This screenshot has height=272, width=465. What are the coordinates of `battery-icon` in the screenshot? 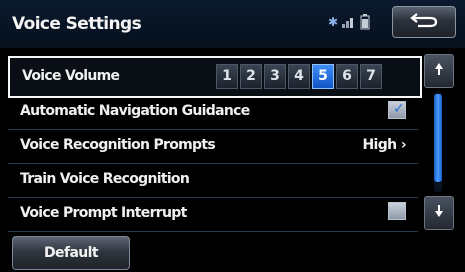 It's located at (365, 22).